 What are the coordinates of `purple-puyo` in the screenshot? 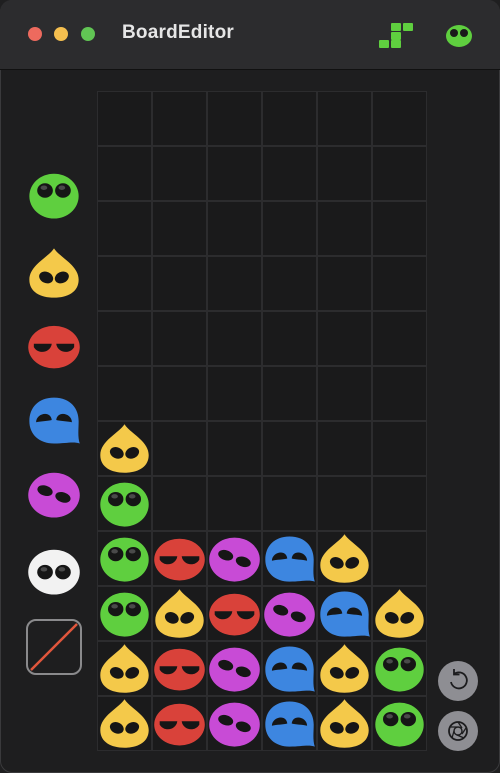 It's located at (234, 723).